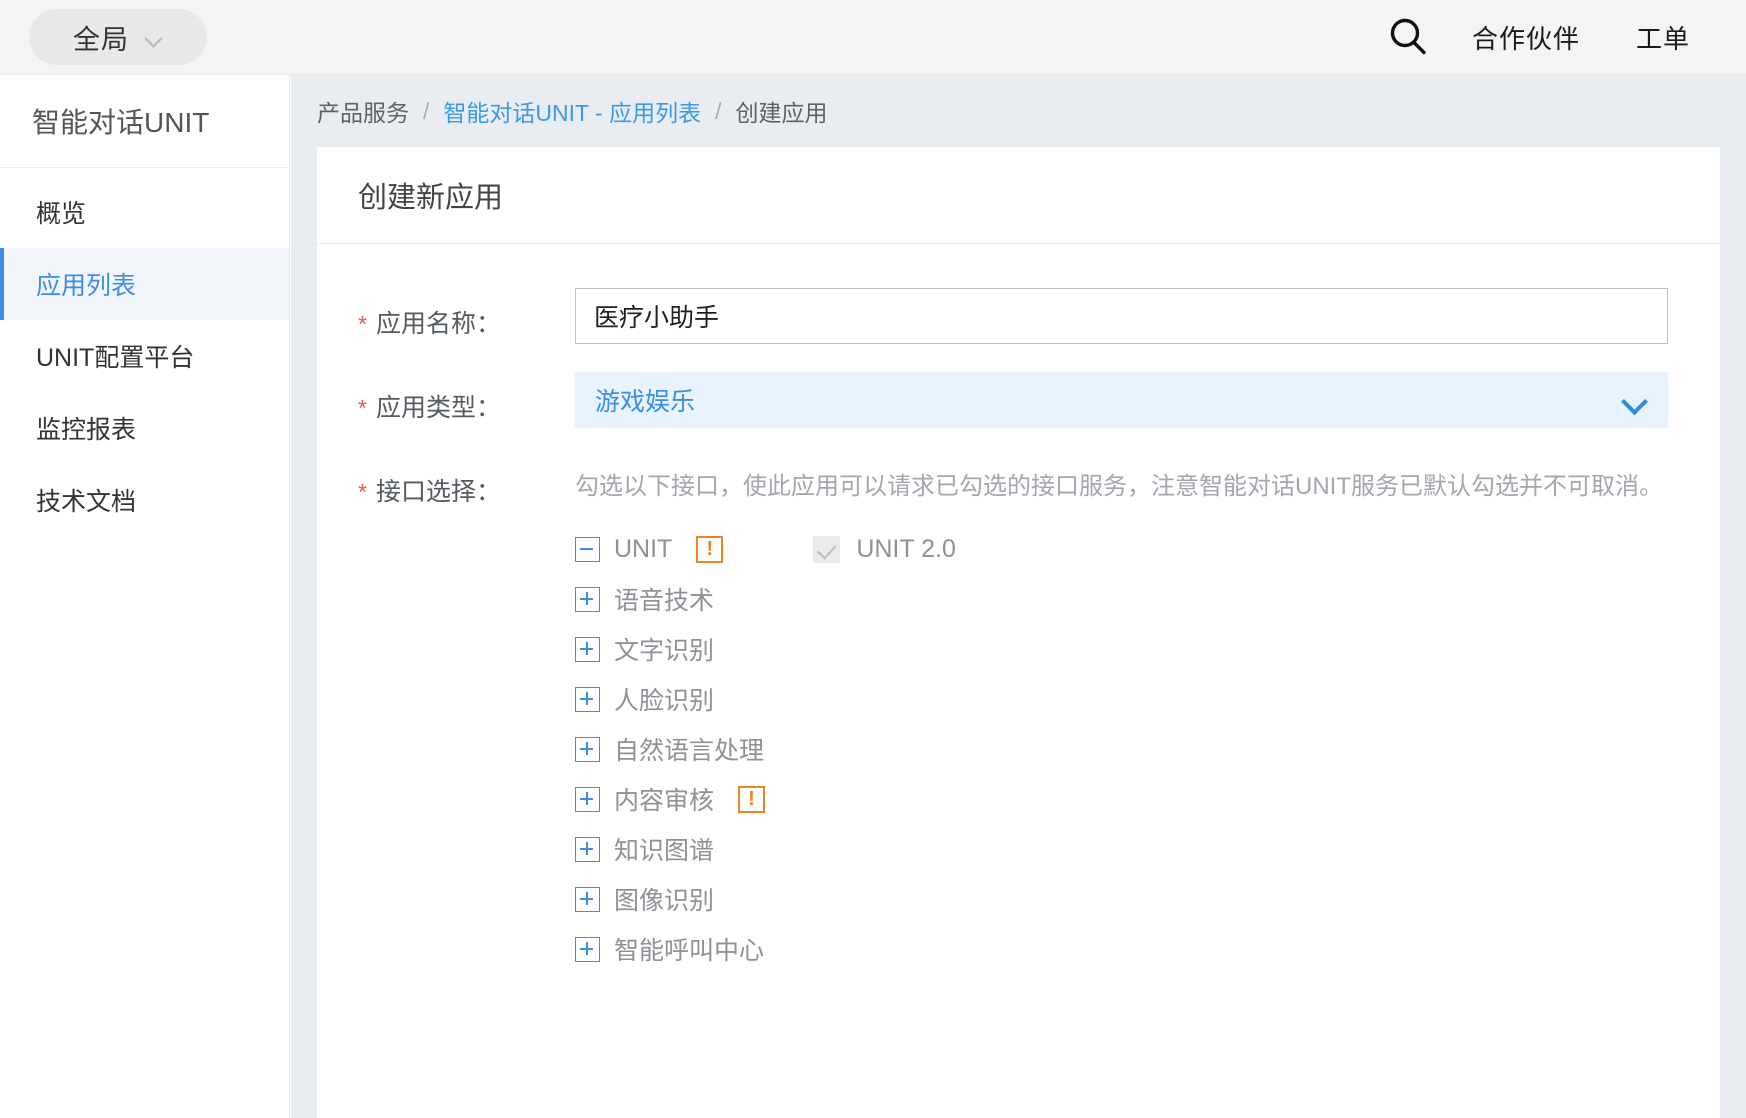 Image resolution: width=1746 pixels, height=1118 pixels. What do you see at coordinates (827, 549) in the screenshot?
I see `checkbox-checked-disabled-icon` at bounding box center [827, 549].